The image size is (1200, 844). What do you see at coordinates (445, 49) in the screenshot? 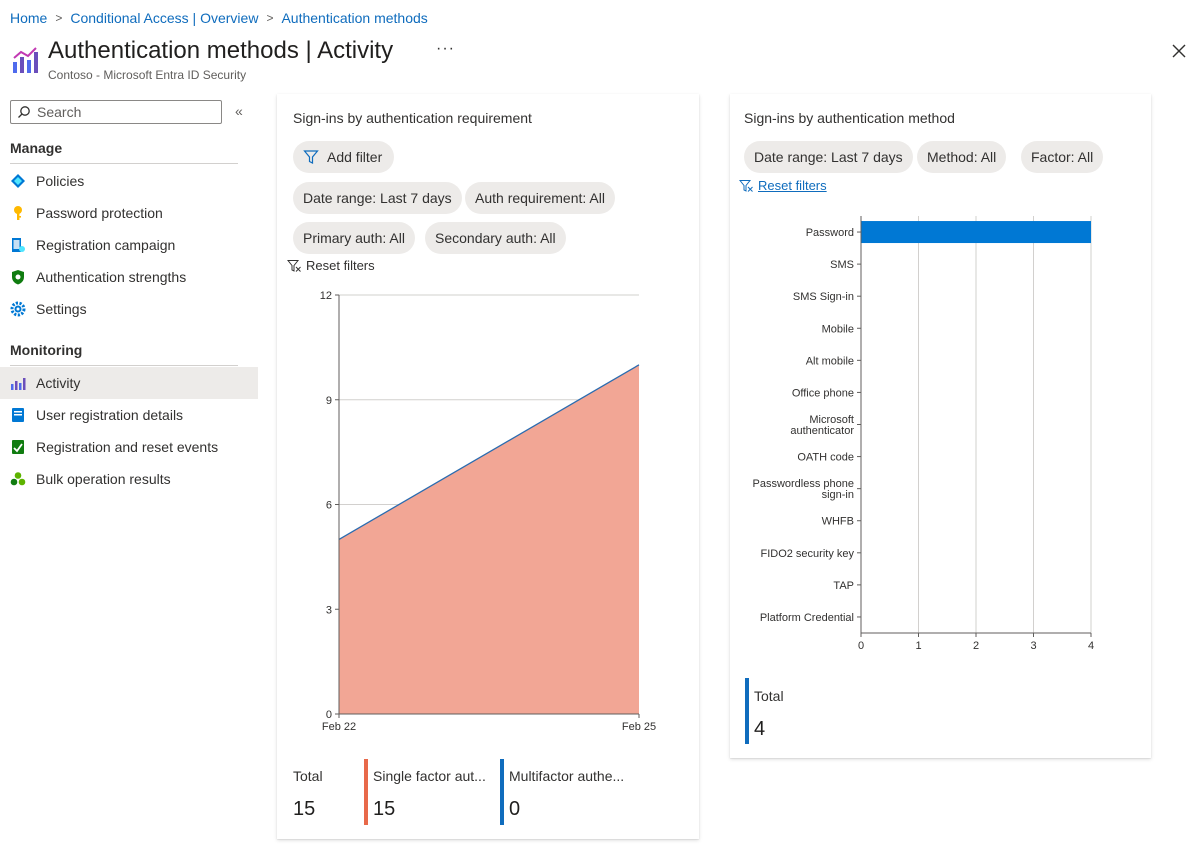
I see `more-options-button: ···` at bounding box center [445, 49].